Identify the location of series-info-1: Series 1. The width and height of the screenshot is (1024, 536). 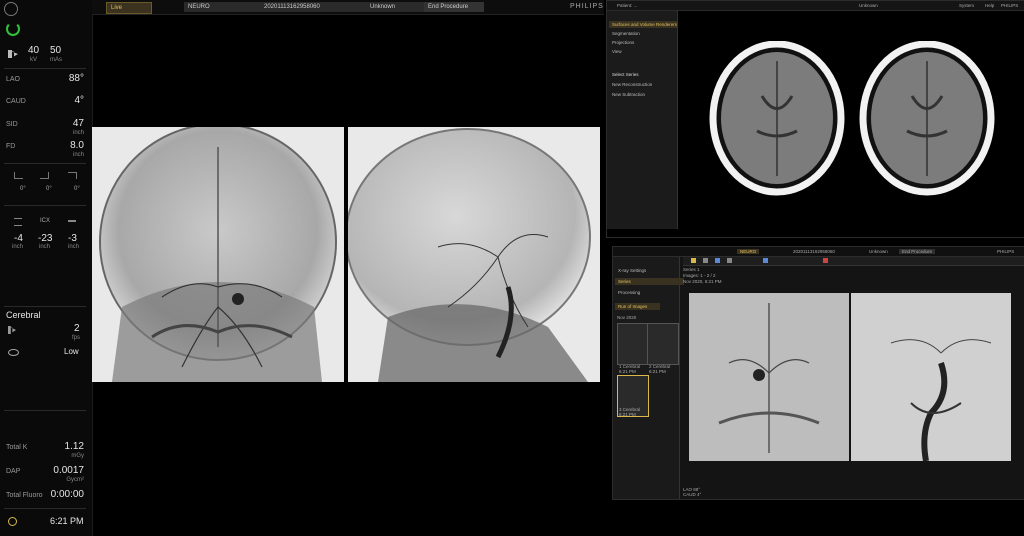
(691, 269).